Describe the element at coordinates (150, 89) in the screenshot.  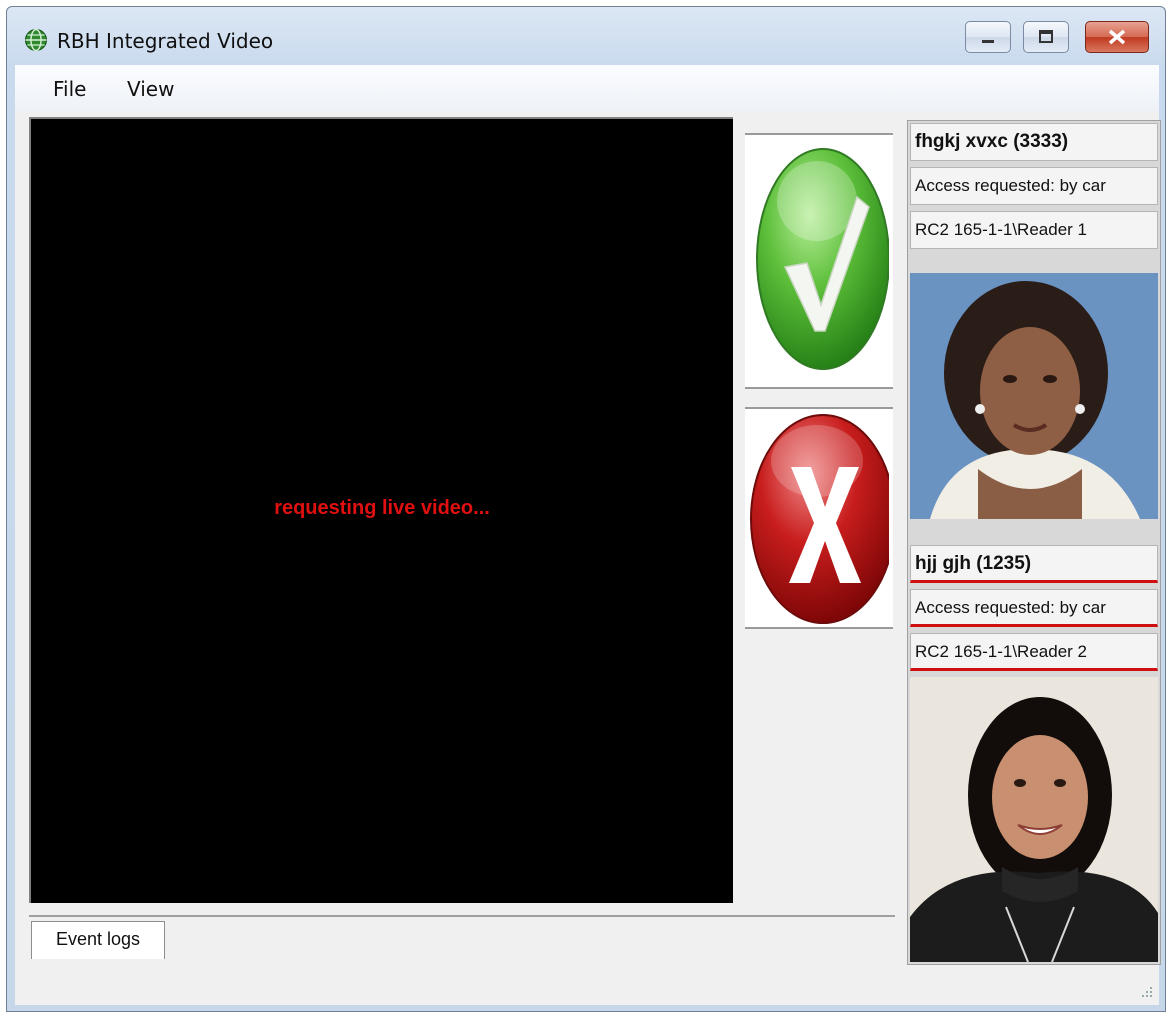
I see `menu-view: View` at that location.